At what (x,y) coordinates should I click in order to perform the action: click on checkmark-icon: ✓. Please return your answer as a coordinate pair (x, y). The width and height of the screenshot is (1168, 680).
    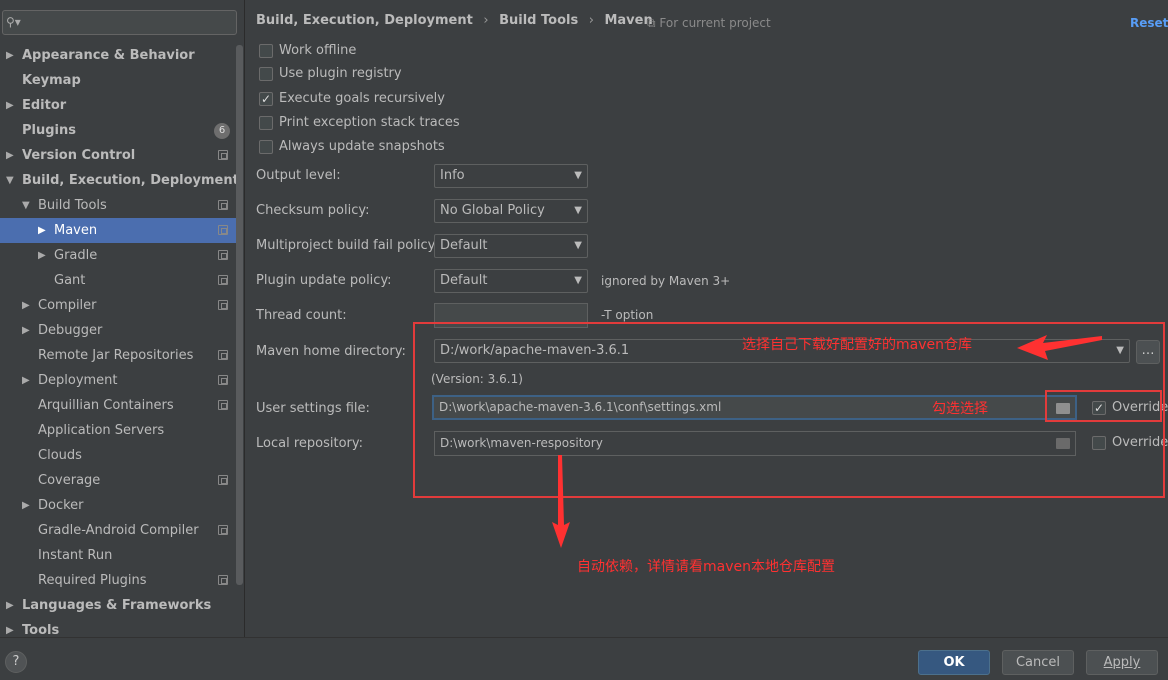
    Looking at the image, I should click on (266, 99).